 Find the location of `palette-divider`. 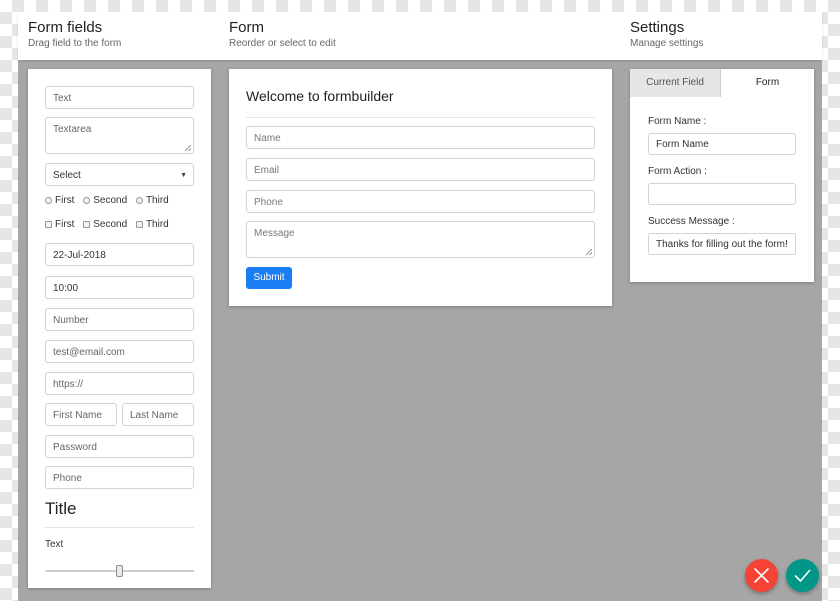

palette-divider is located at coordinates (119, 527).